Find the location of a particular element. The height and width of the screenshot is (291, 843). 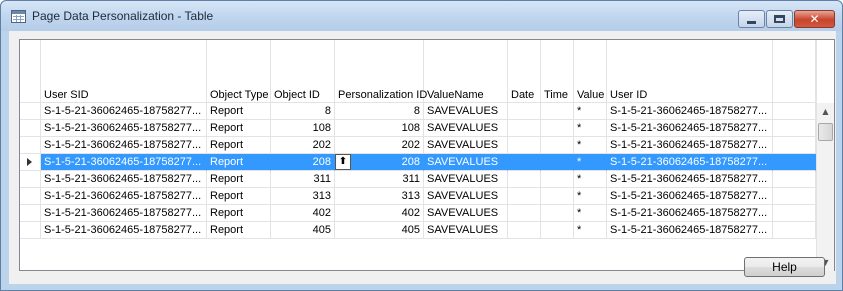

cell-object-id: 405 is located at coordinates (303, 230).